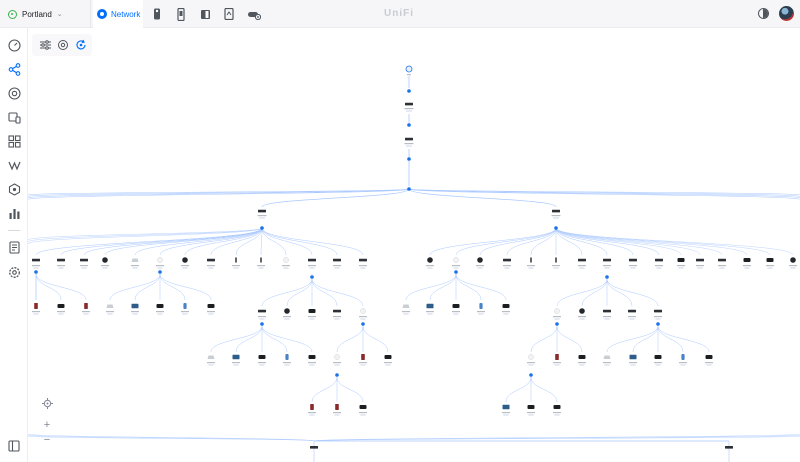  Describe the element at coordinates (14, 189) in the screenshot. I see `traffic-icon` at that location.